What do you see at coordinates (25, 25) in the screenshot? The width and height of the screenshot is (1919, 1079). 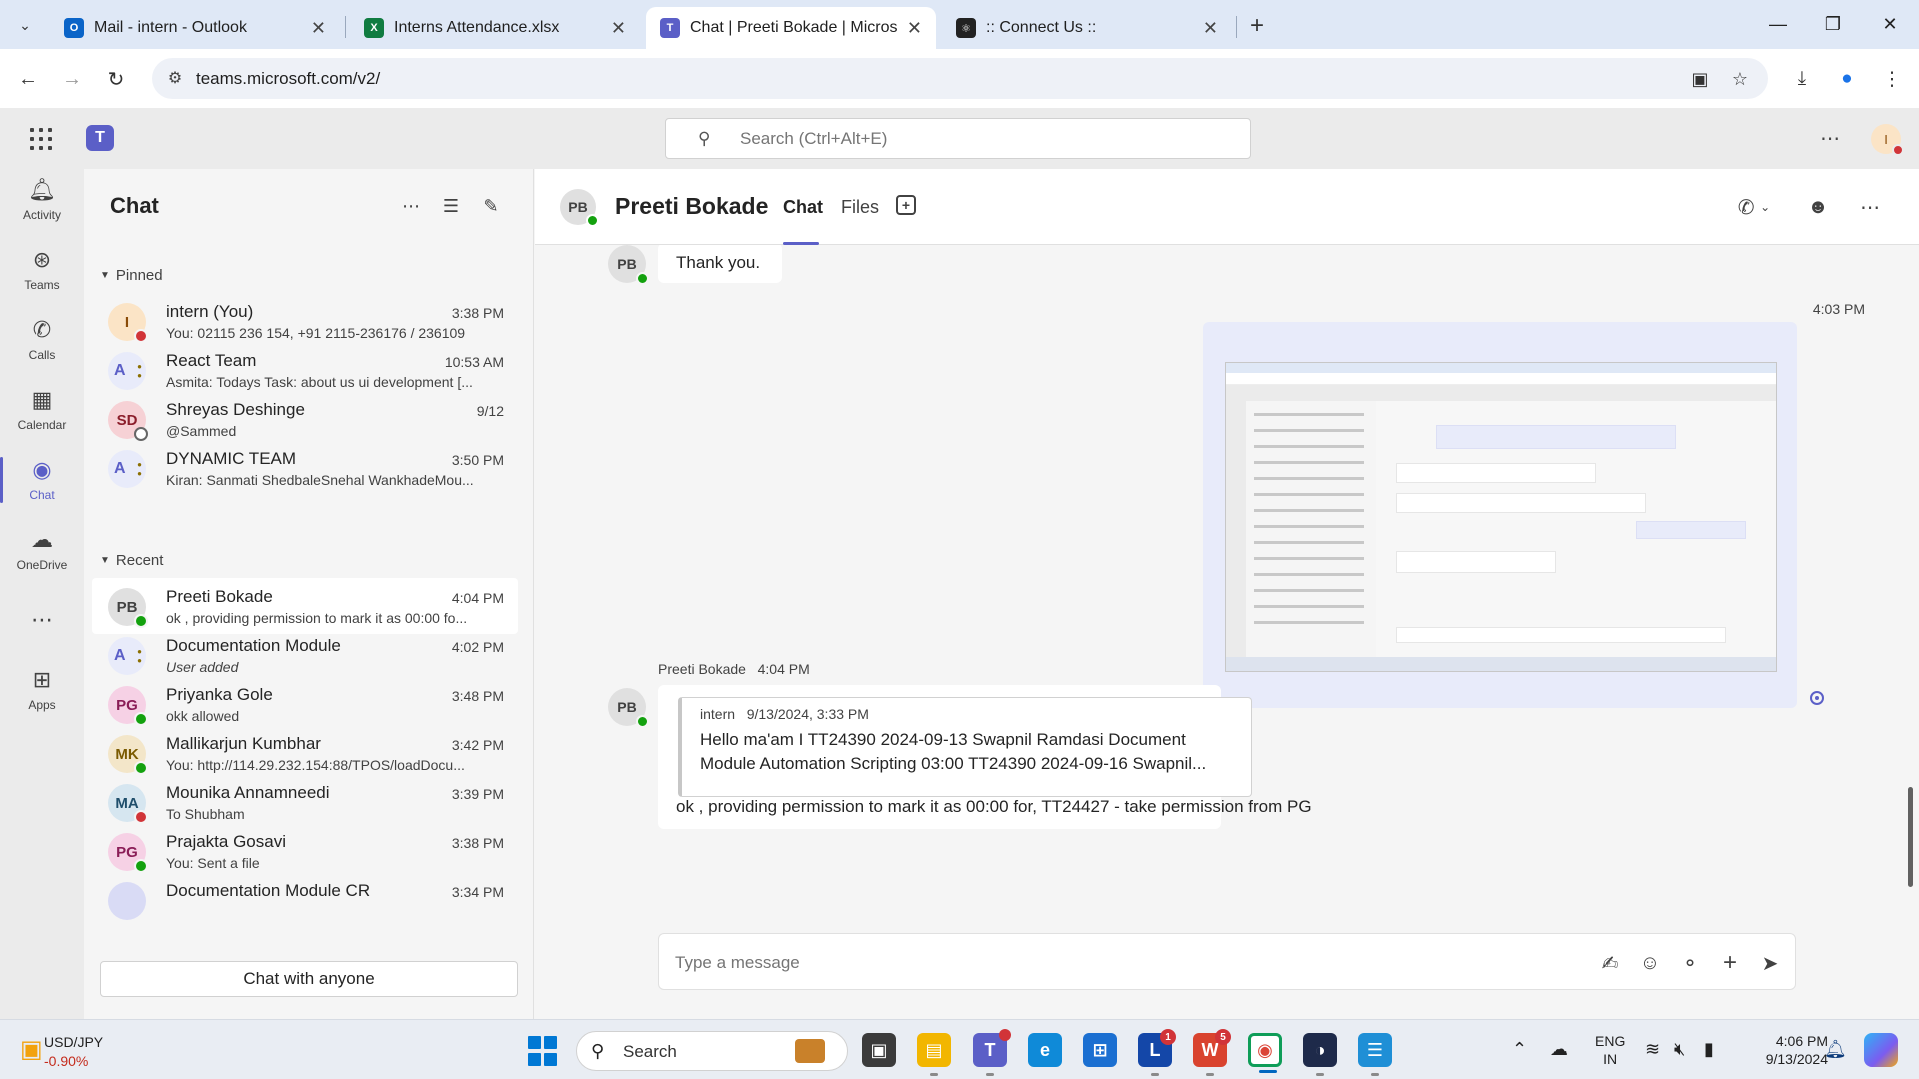 I see `tab-search-chevron-icon: ⌄` at bounding box center [25, 25].